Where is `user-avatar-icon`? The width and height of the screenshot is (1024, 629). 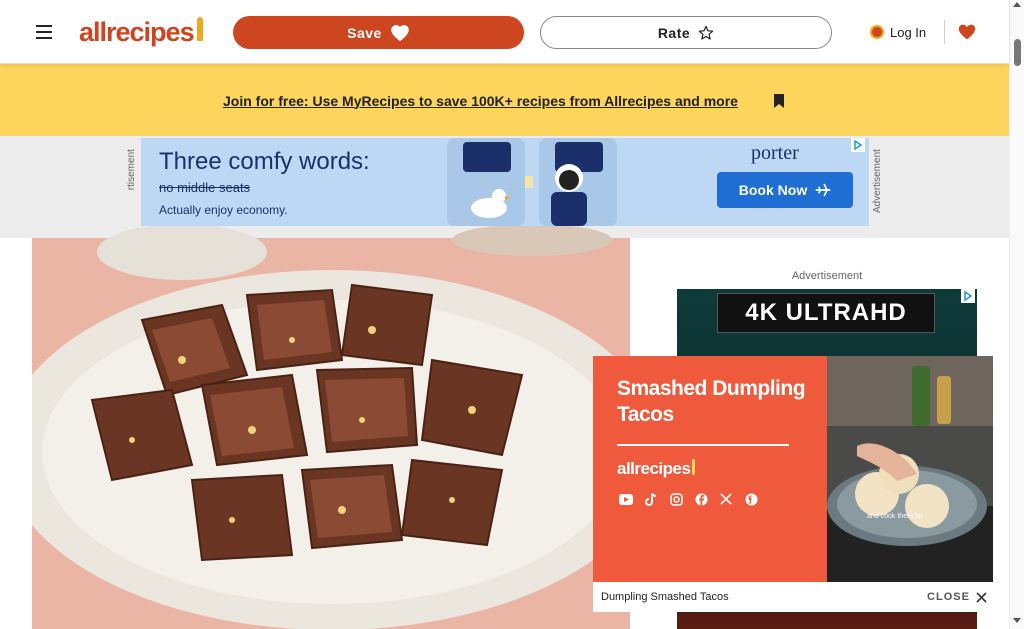
user-avatar-icon is located at coordinates (877, 32).